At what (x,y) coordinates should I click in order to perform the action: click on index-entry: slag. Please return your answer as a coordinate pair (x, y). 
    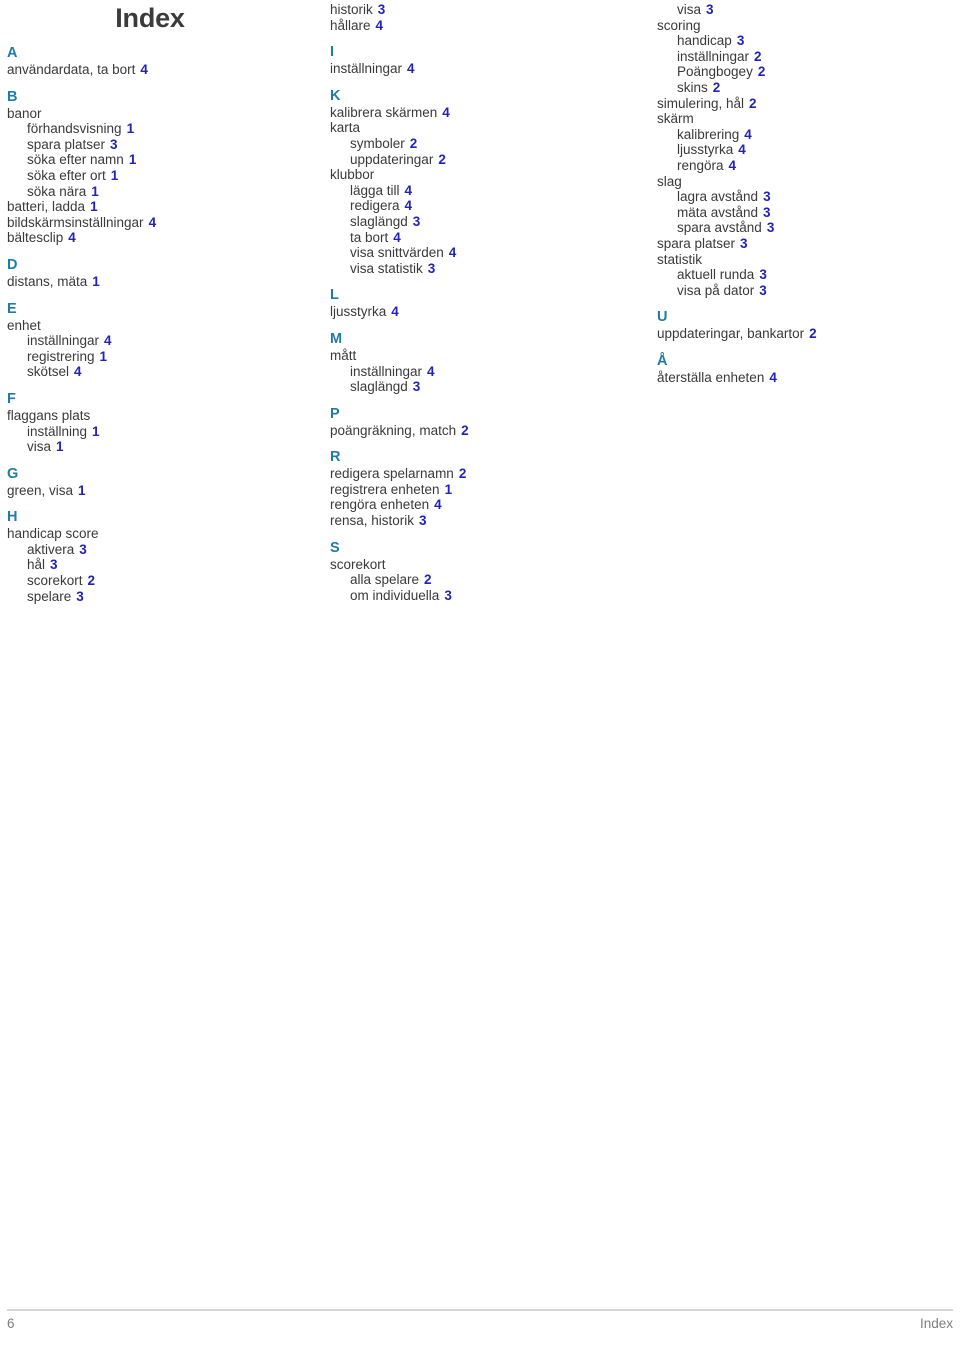
    Looking at the image, I should click on (807, 182).